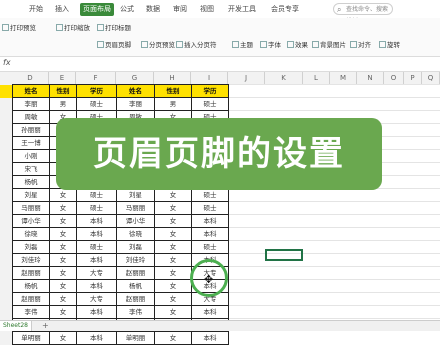  I want to click on tab-review: 审阅, so click(180, 9).